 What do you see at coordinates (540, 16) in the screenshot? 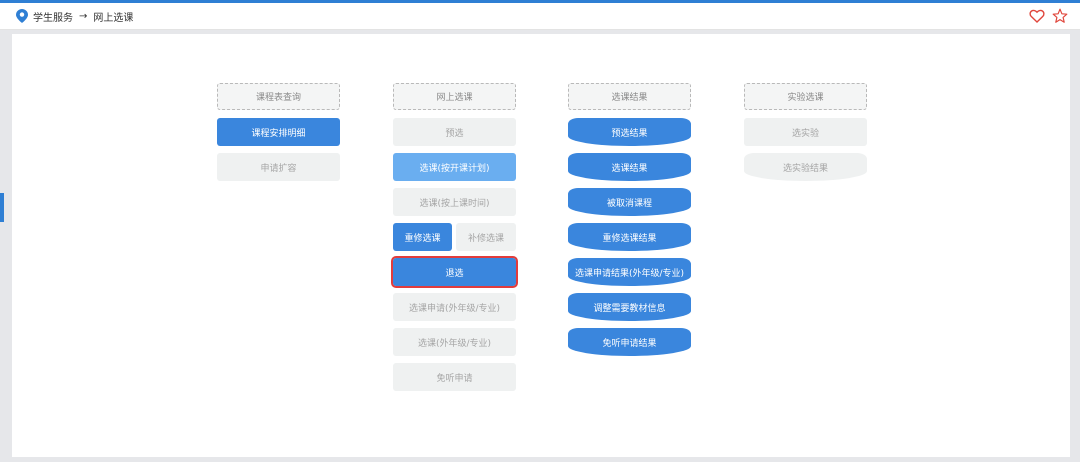
I see `header-bar: 学生服务 → 网上选课` at bounding box center [540, 16].